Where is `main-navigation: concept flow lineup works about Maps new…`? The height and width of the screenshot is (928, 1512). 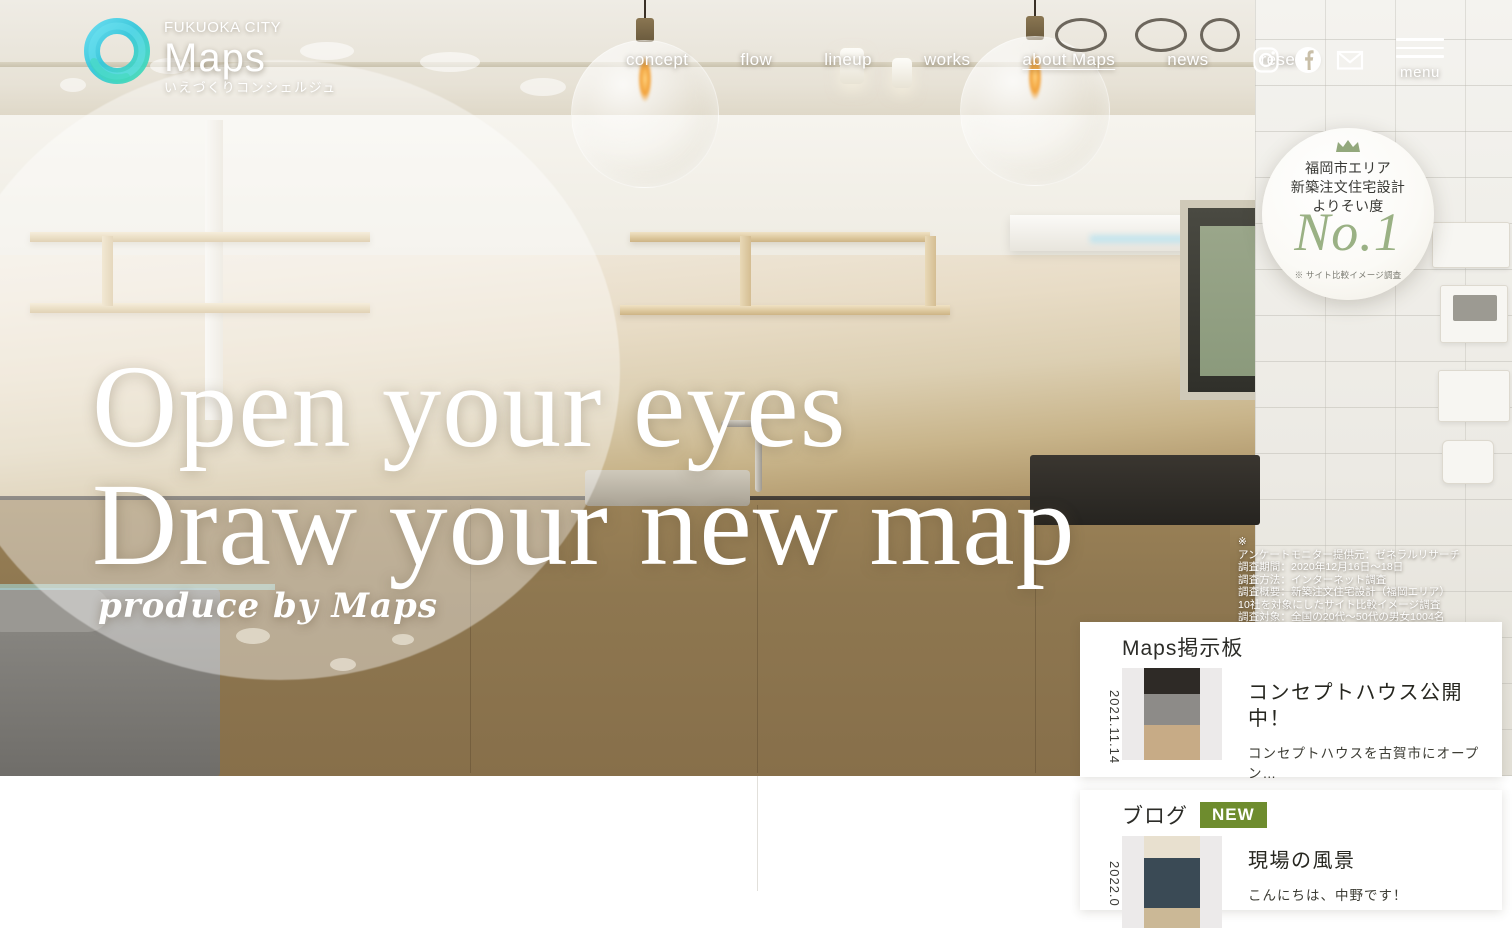 main-navigation: concept flow lineup works about Maps new… is located at coordinates (973, 60).